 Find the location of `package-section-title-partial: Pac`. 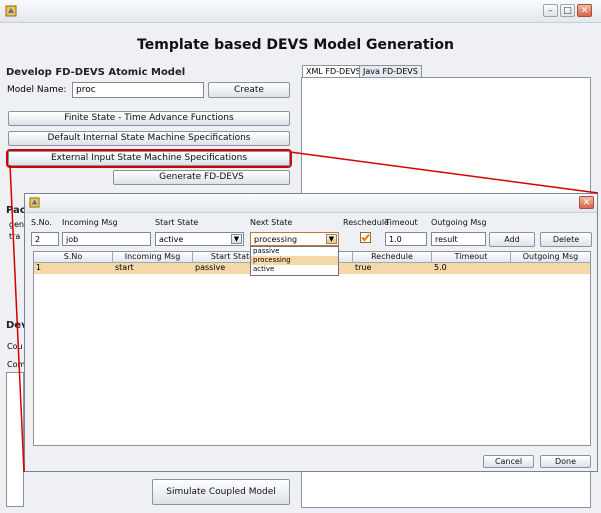

package-section-title-partial: Pac is located at coordinates (16, 210).